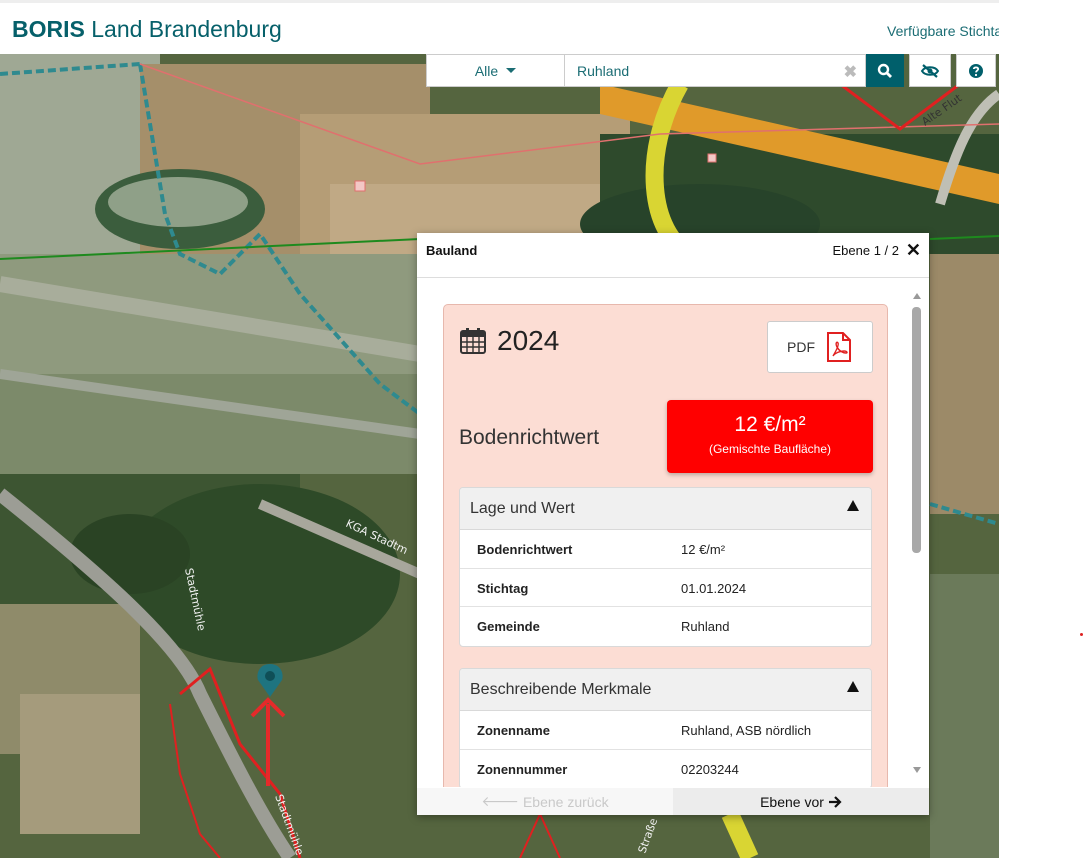 Image resolution: width=1084 pixels, height=858 pixels. I want to click on search-input, so click(715, 70).